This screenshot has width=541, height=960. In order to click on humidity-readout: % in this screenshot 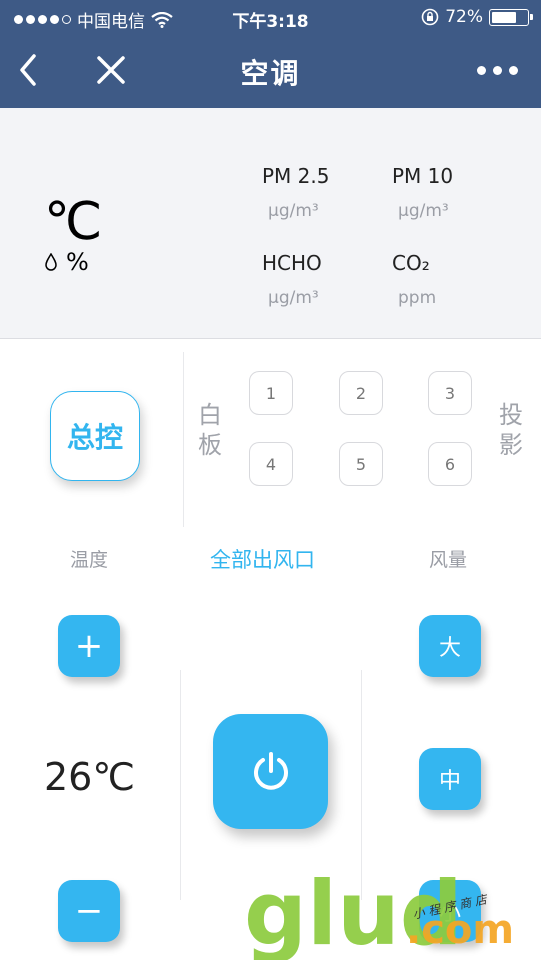, I will do `click(66, 262)`.